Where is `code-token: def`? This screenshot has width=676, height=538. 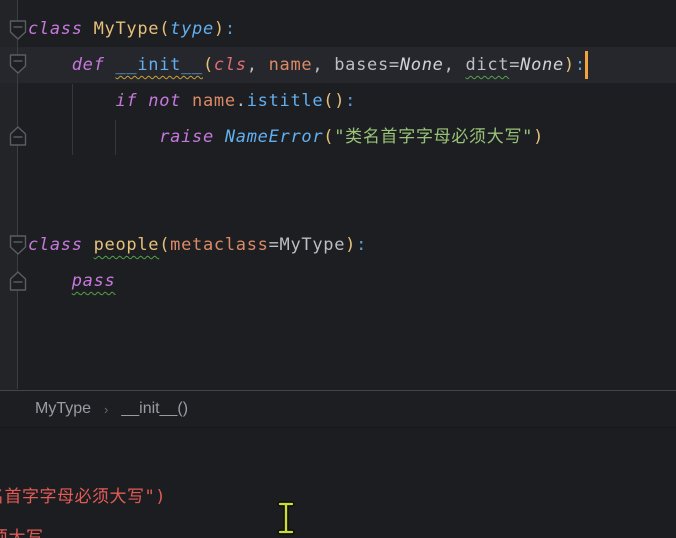
code-token: def is located at coordinates (88, 65).